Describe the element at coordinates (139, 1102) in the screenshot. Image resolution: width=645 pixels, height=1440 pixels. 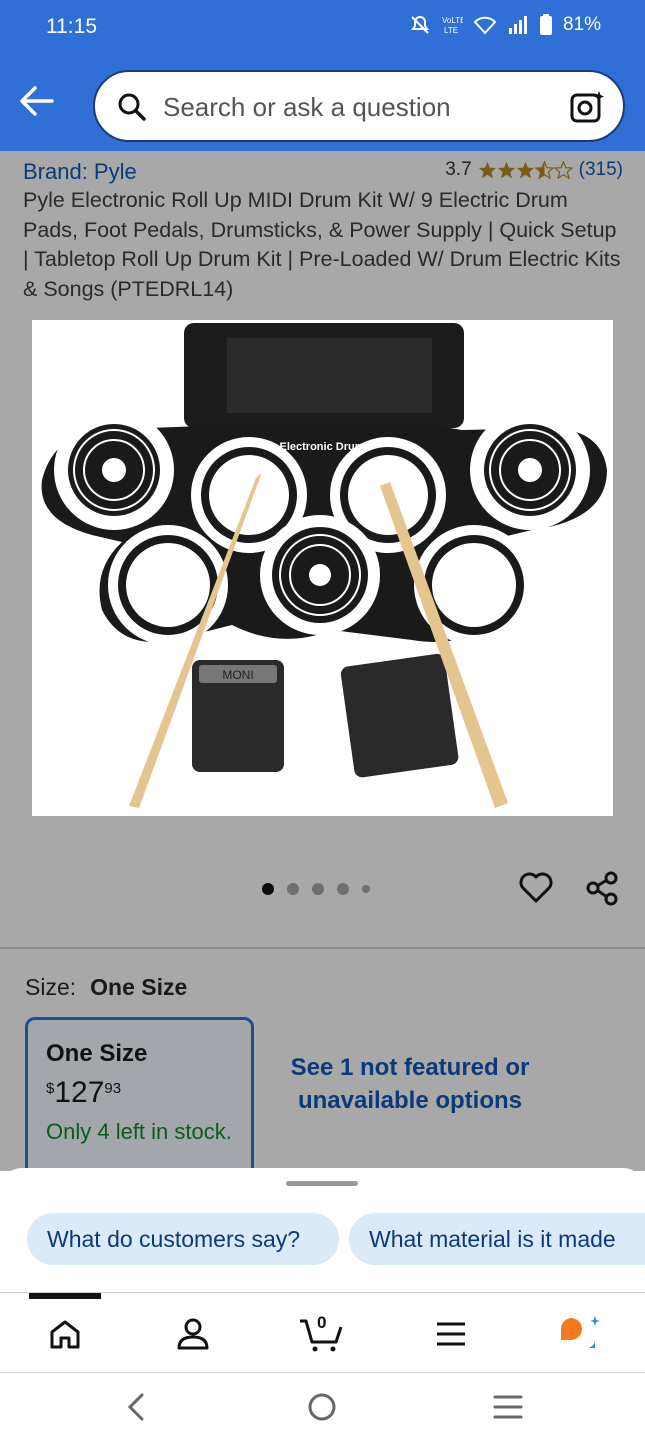
I see `size-option-card: One Size $12793 Only 4 left in stock.` at that location.